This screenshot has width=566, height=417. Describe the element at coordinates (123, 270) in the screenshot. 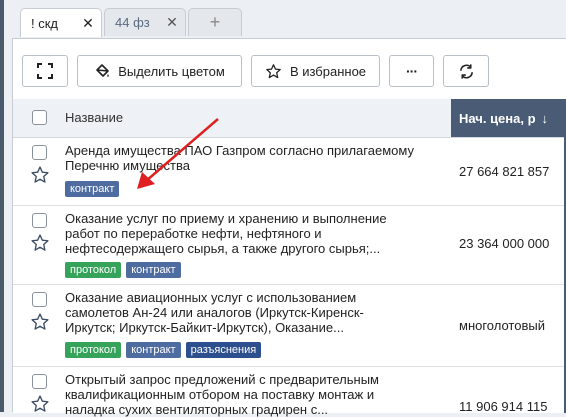

I see `badge-group: протокол контракт` at that location.